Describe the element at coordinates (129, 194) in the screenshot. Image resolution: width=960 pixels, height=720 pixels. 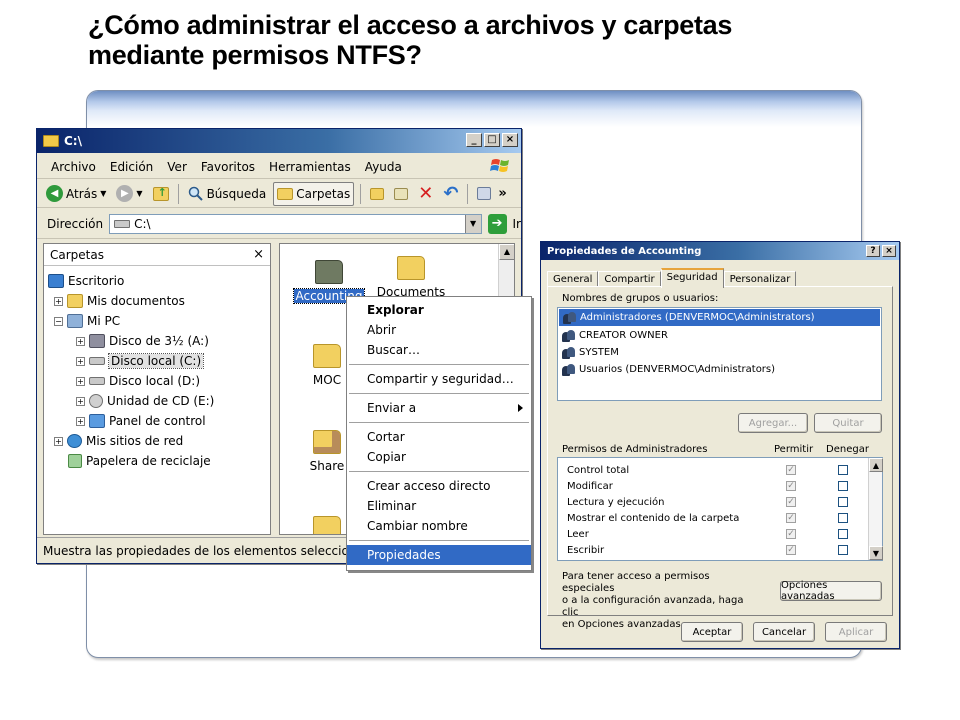
I see `forward-button: ▶ ▼` at that location.